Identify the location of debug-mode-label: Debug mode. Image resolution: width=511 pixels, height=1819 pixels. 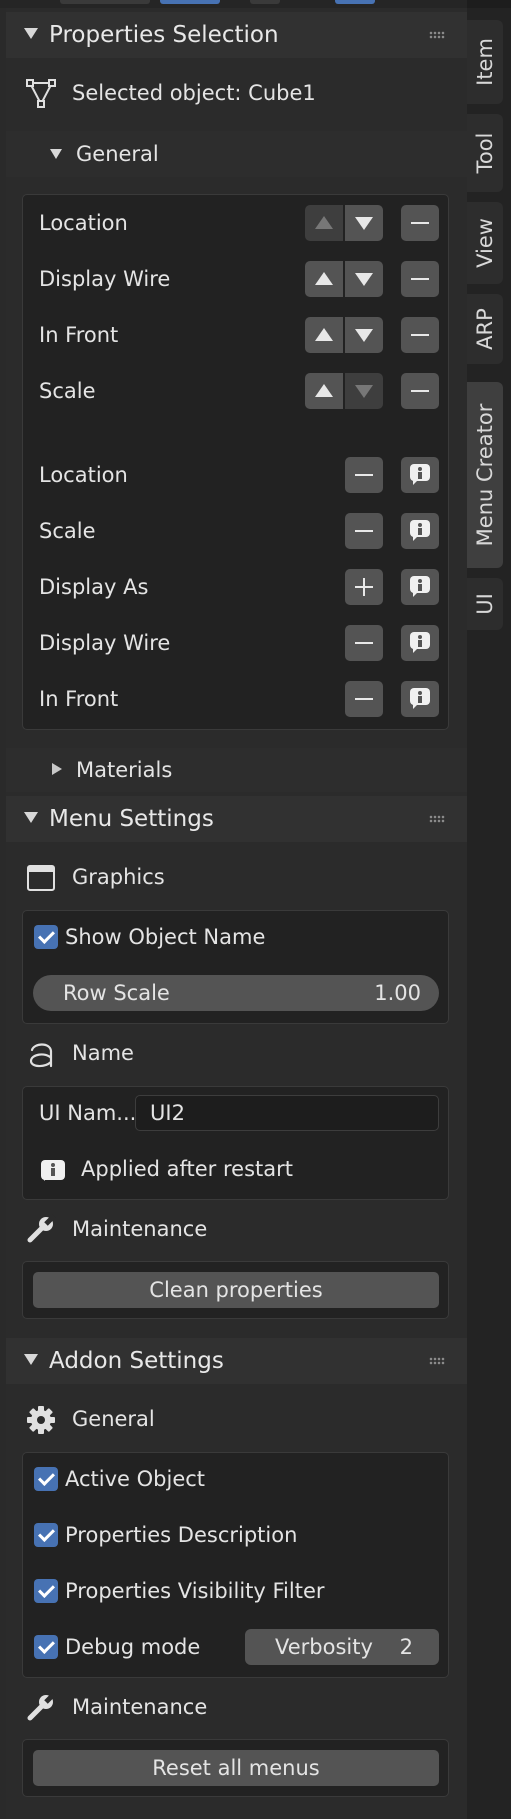
(133, 1647).